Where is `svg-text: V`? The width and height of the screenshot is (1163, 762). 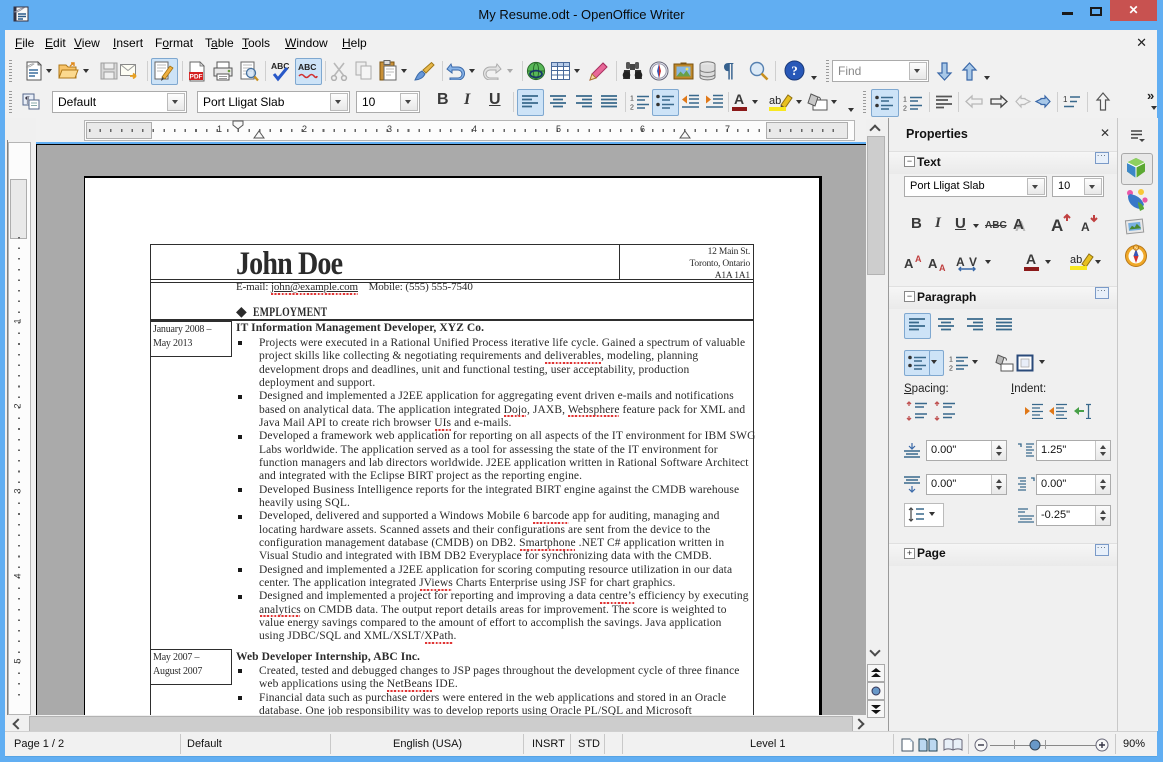
svg-text: V is located at coordinates (973, 262).